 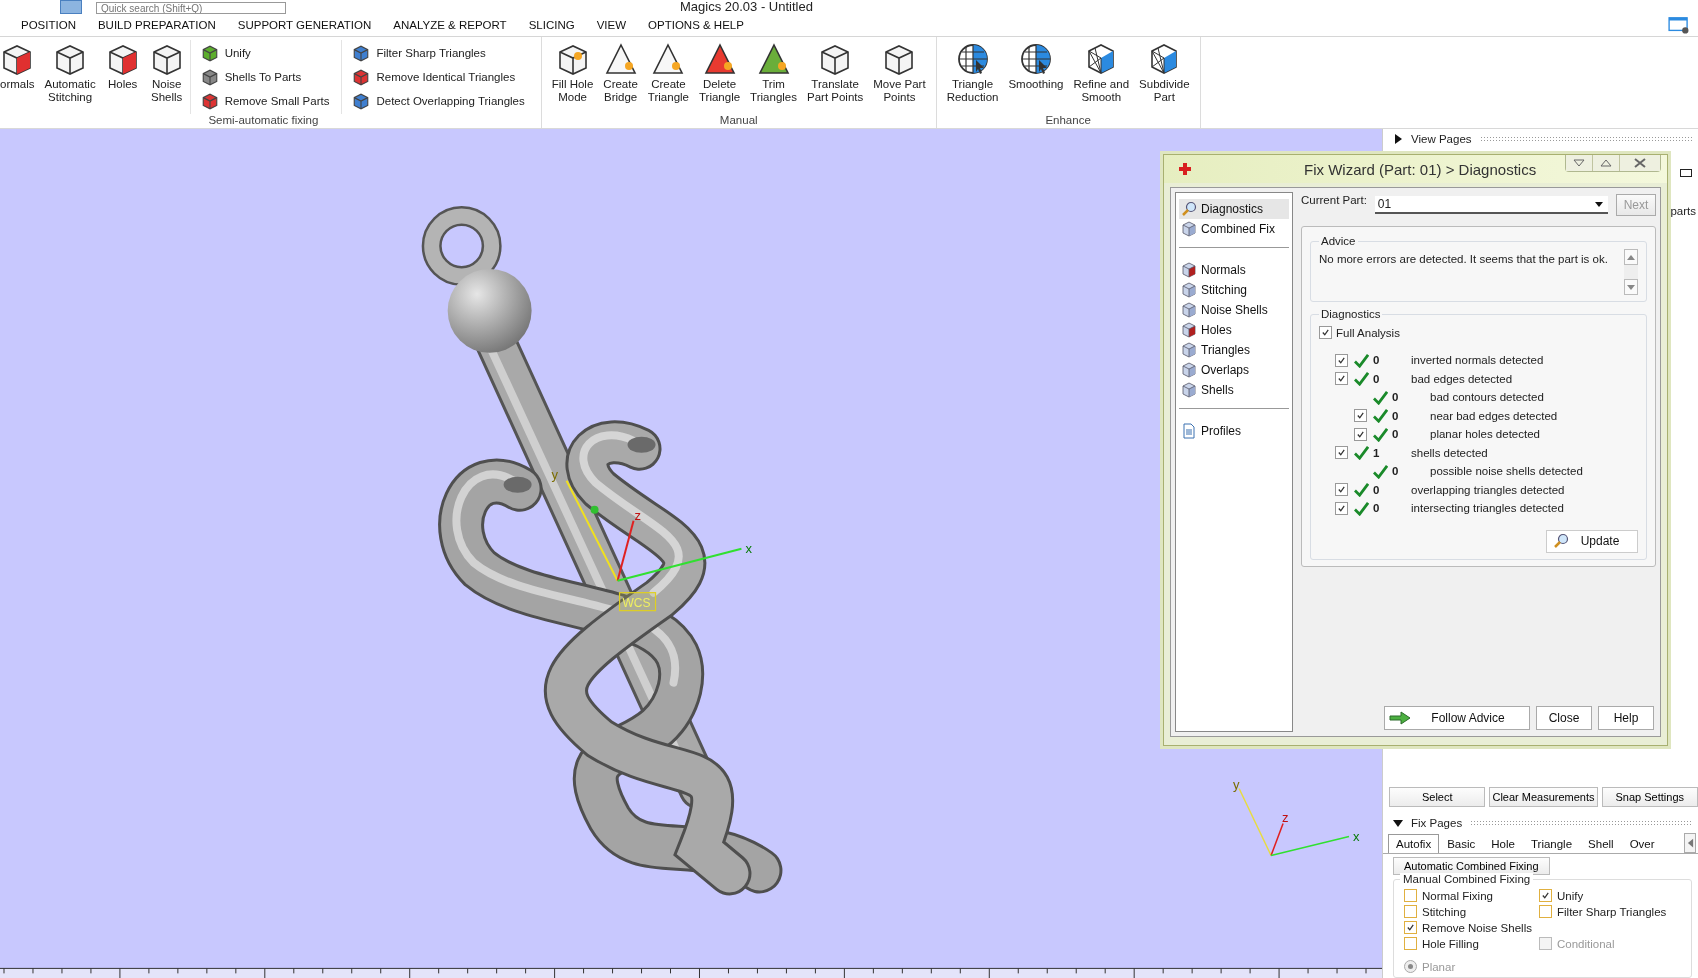 I want to click on tab: Shell, so click(x=1601, y=843).